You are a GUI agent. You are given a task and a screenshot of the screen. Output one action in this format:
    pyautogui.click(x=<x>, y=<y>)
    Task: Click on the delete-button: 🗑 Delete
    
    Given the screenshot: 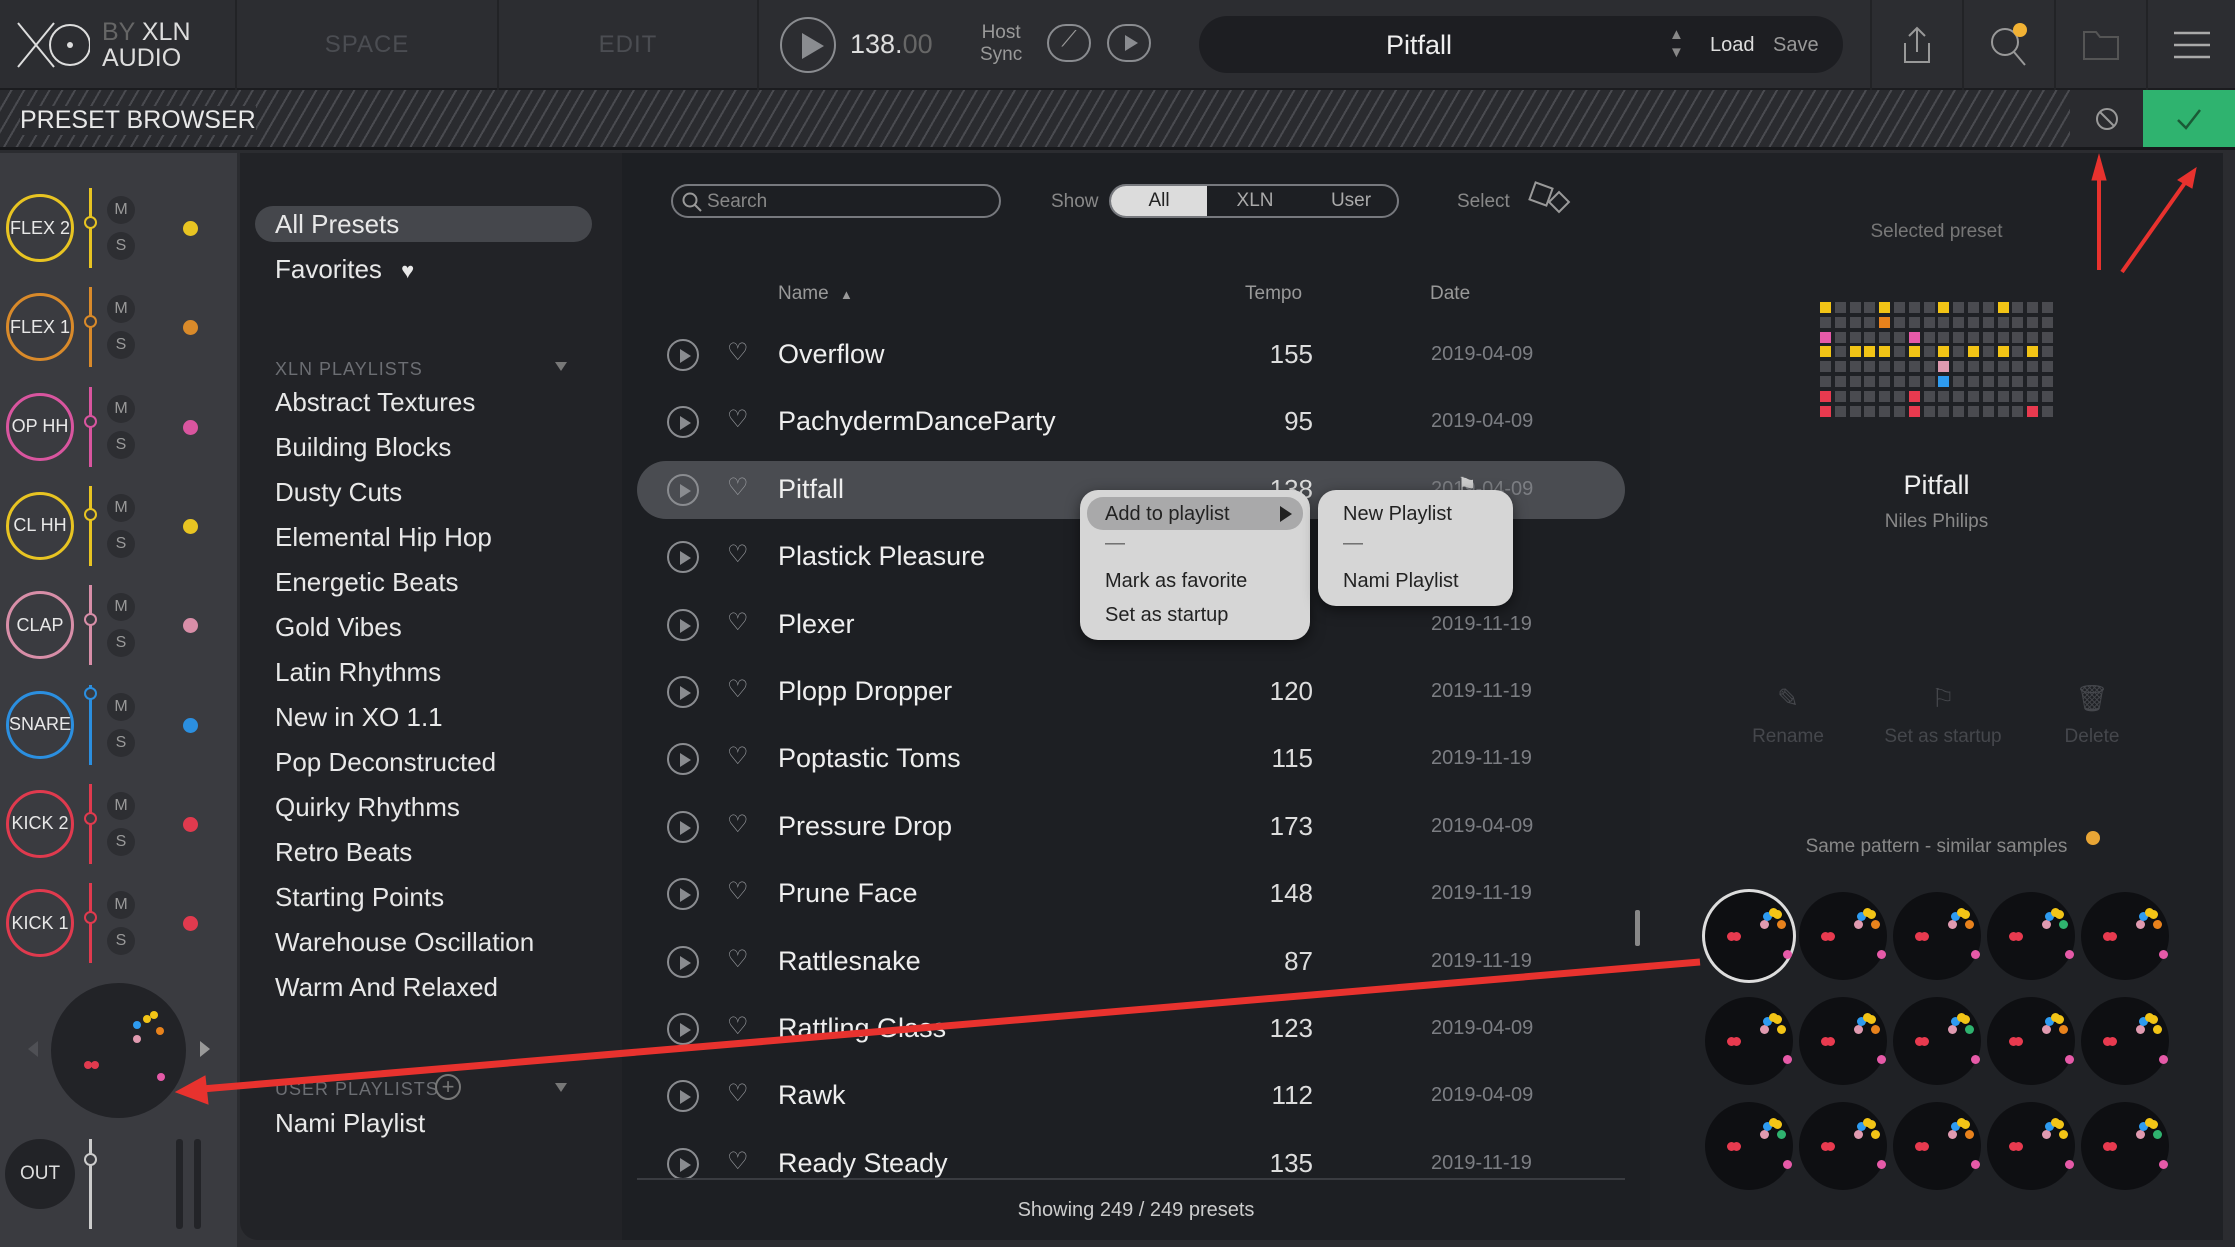 What is the action you would take?
    pyautogui.click(x=2092, y=715)
    